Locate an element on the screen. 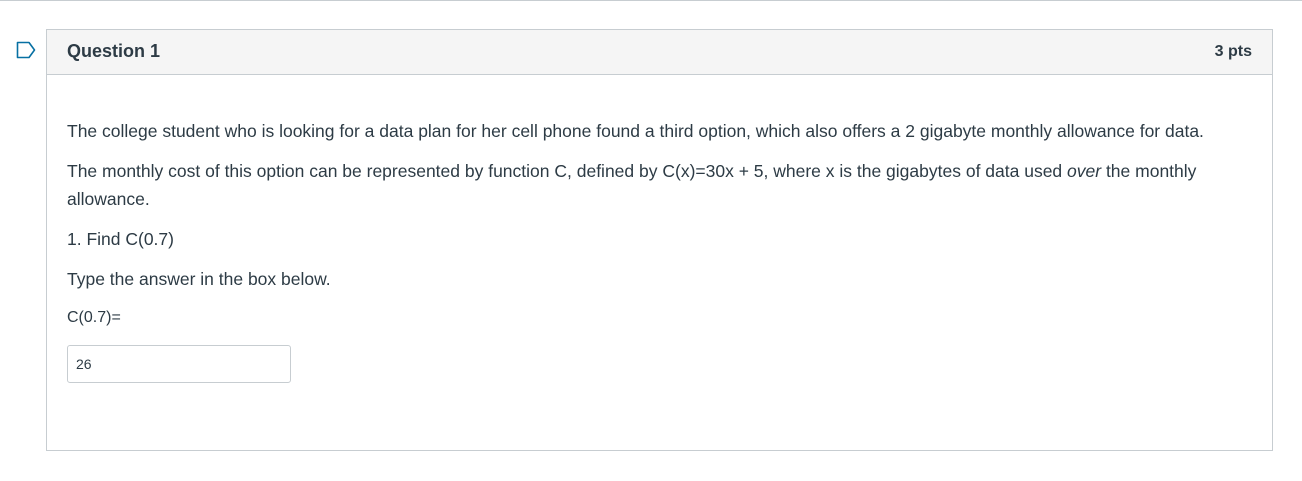 The width and height of the screenshot is (1302, 481). answer-label: C(0.7)= is located at coordinates (94, 317).